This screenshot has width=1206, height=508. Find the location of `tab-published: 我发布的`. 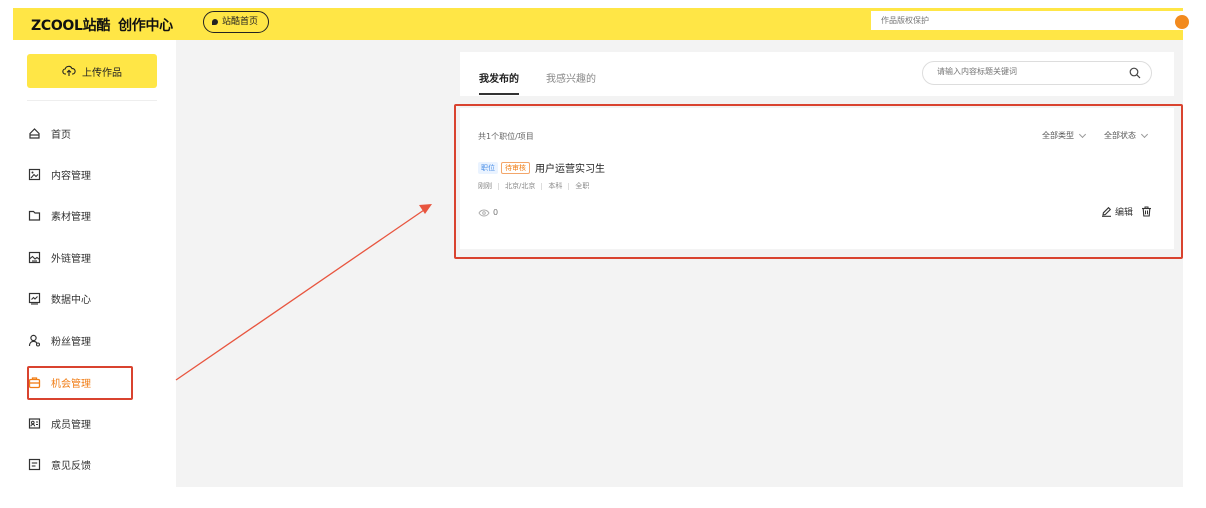

tab-published: 我发布的 is located at coordinates (499, 77).